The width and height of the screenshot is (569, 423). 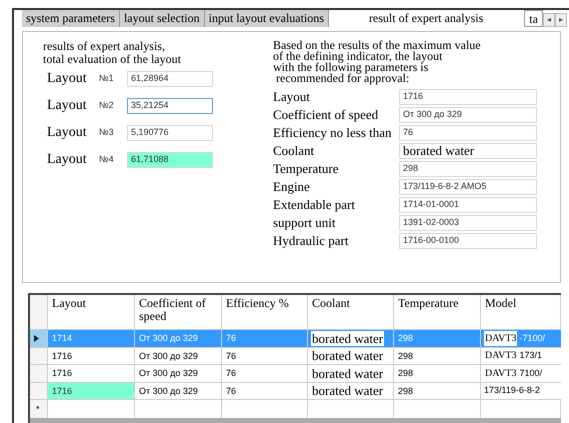 What do you see at coordinates (294, 151) in the screenshot?
I see `parameter-label: Coolant` at bounding box center [294, 151].